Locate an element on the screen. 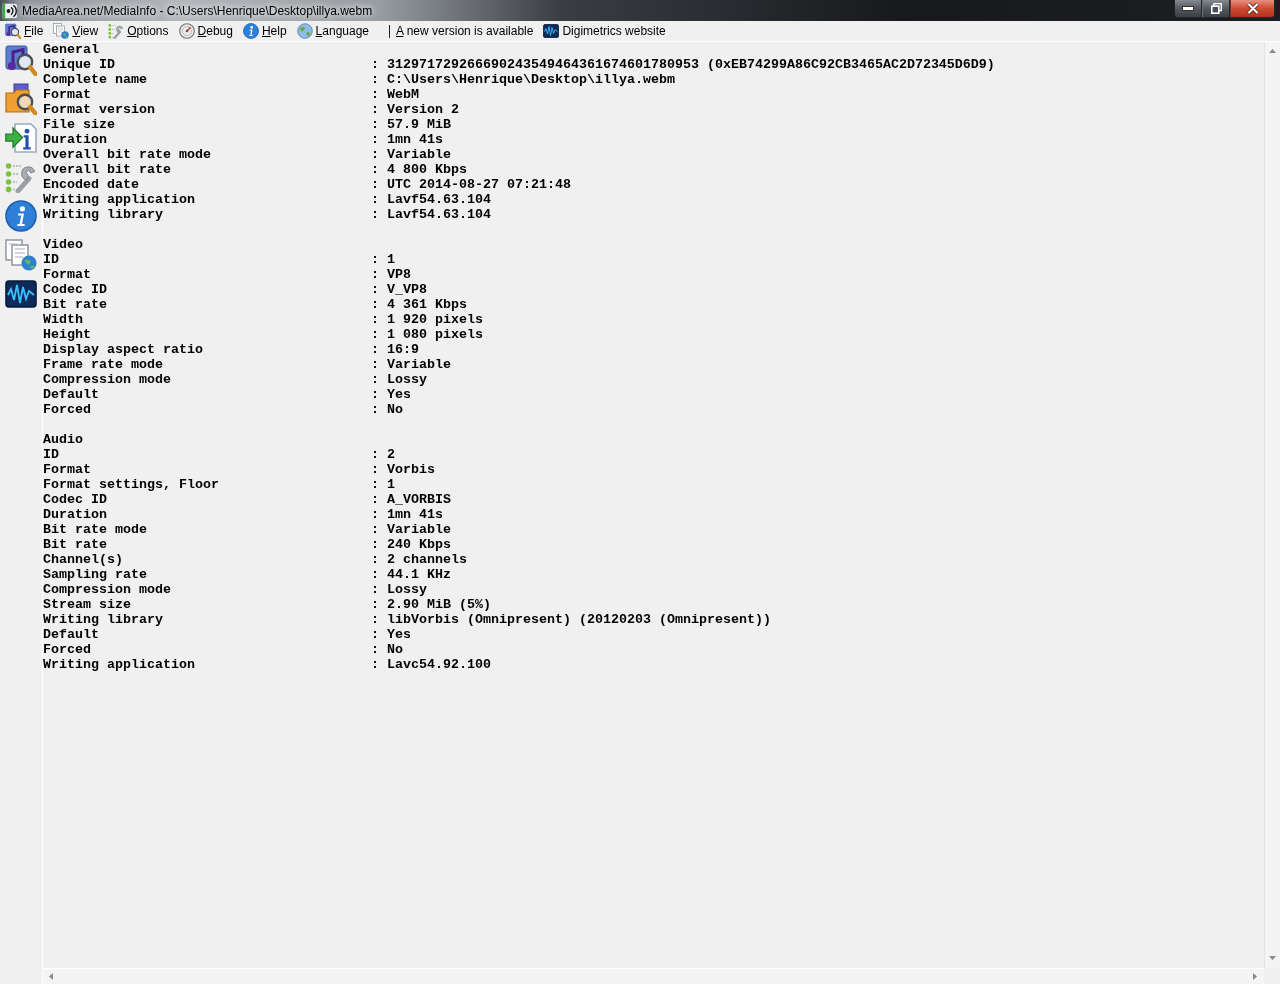 This screenshot has height=984, width=1280. menu-item: Options is located at coordinates (138, 31).